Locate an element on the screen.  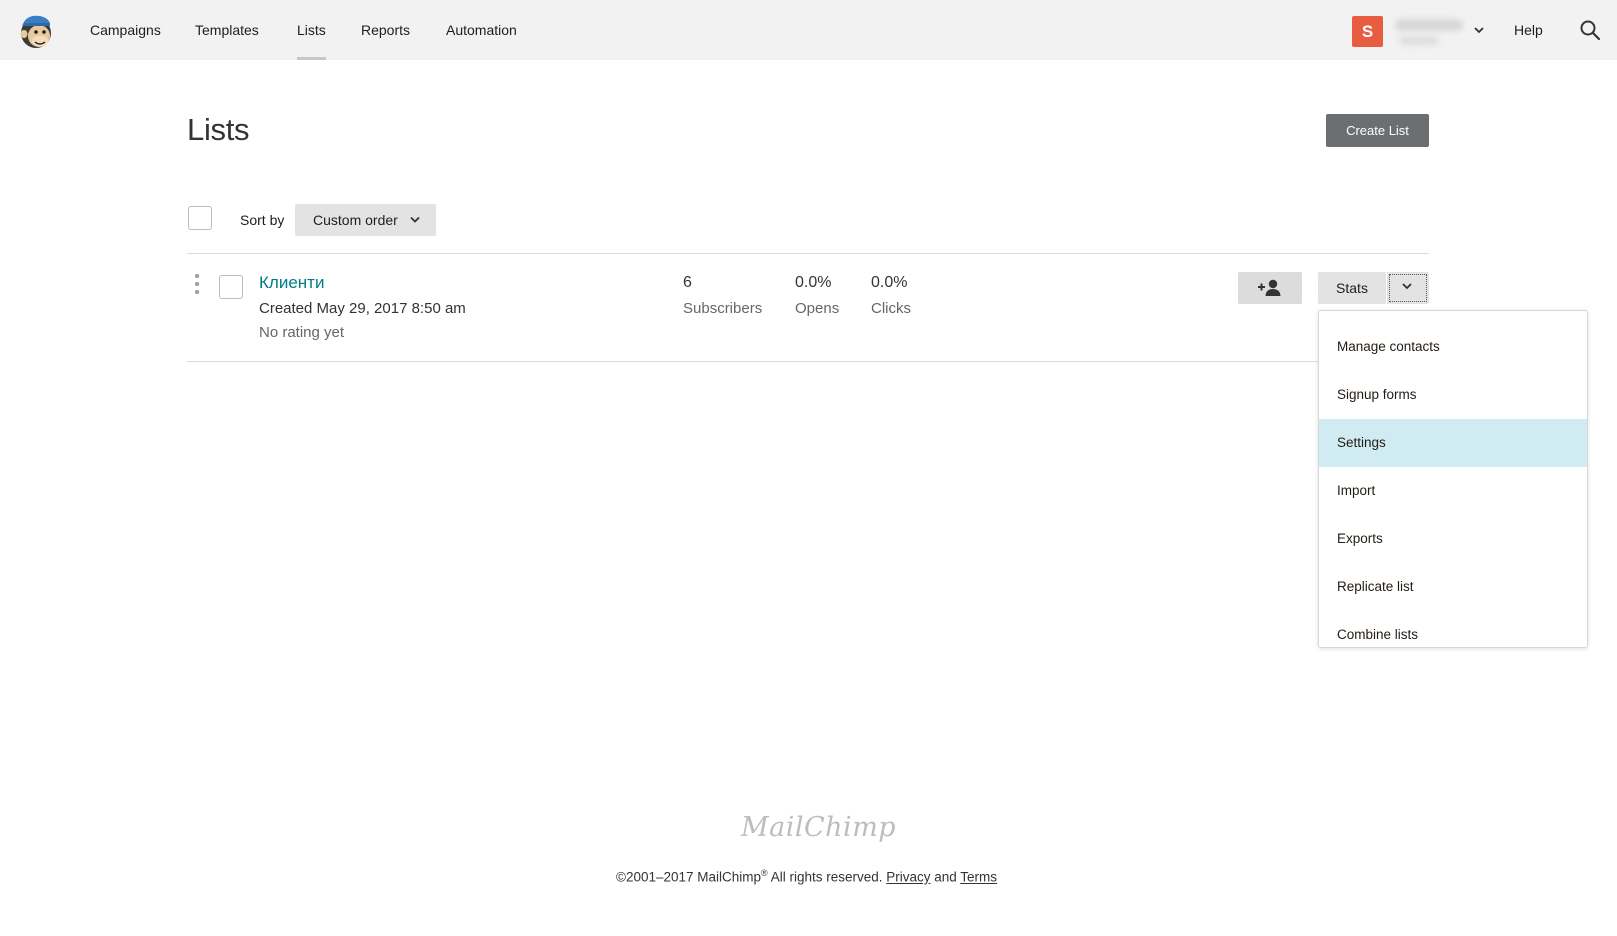
opens-label: Opens is located at coordinates (817, 308).